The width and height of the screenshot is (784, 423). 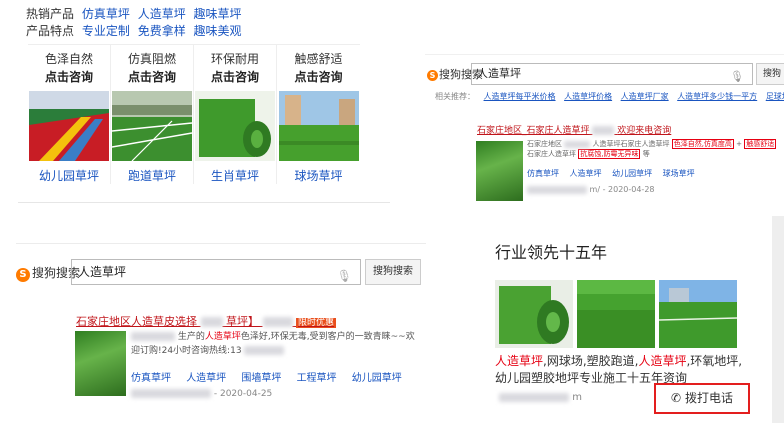 I want to click on card-image-track, so click(x=152, y=126).